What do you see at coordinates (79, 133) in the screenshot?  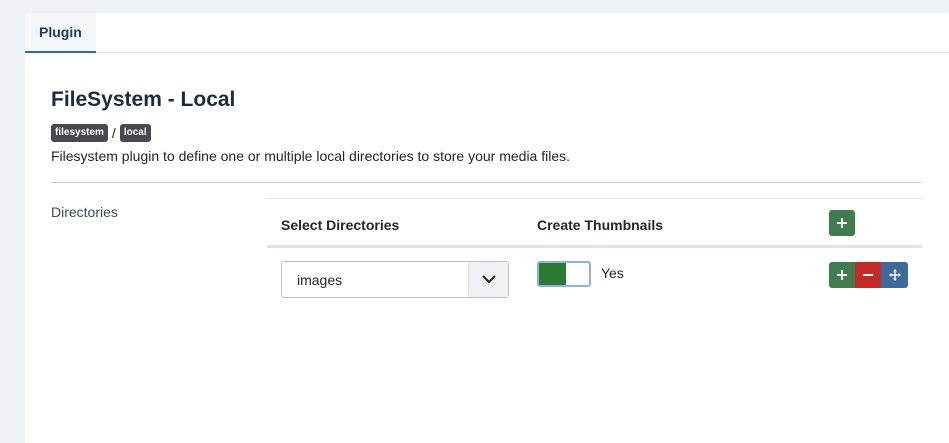 I see `badge-group: filesystem` at bounding box center [79, 133].